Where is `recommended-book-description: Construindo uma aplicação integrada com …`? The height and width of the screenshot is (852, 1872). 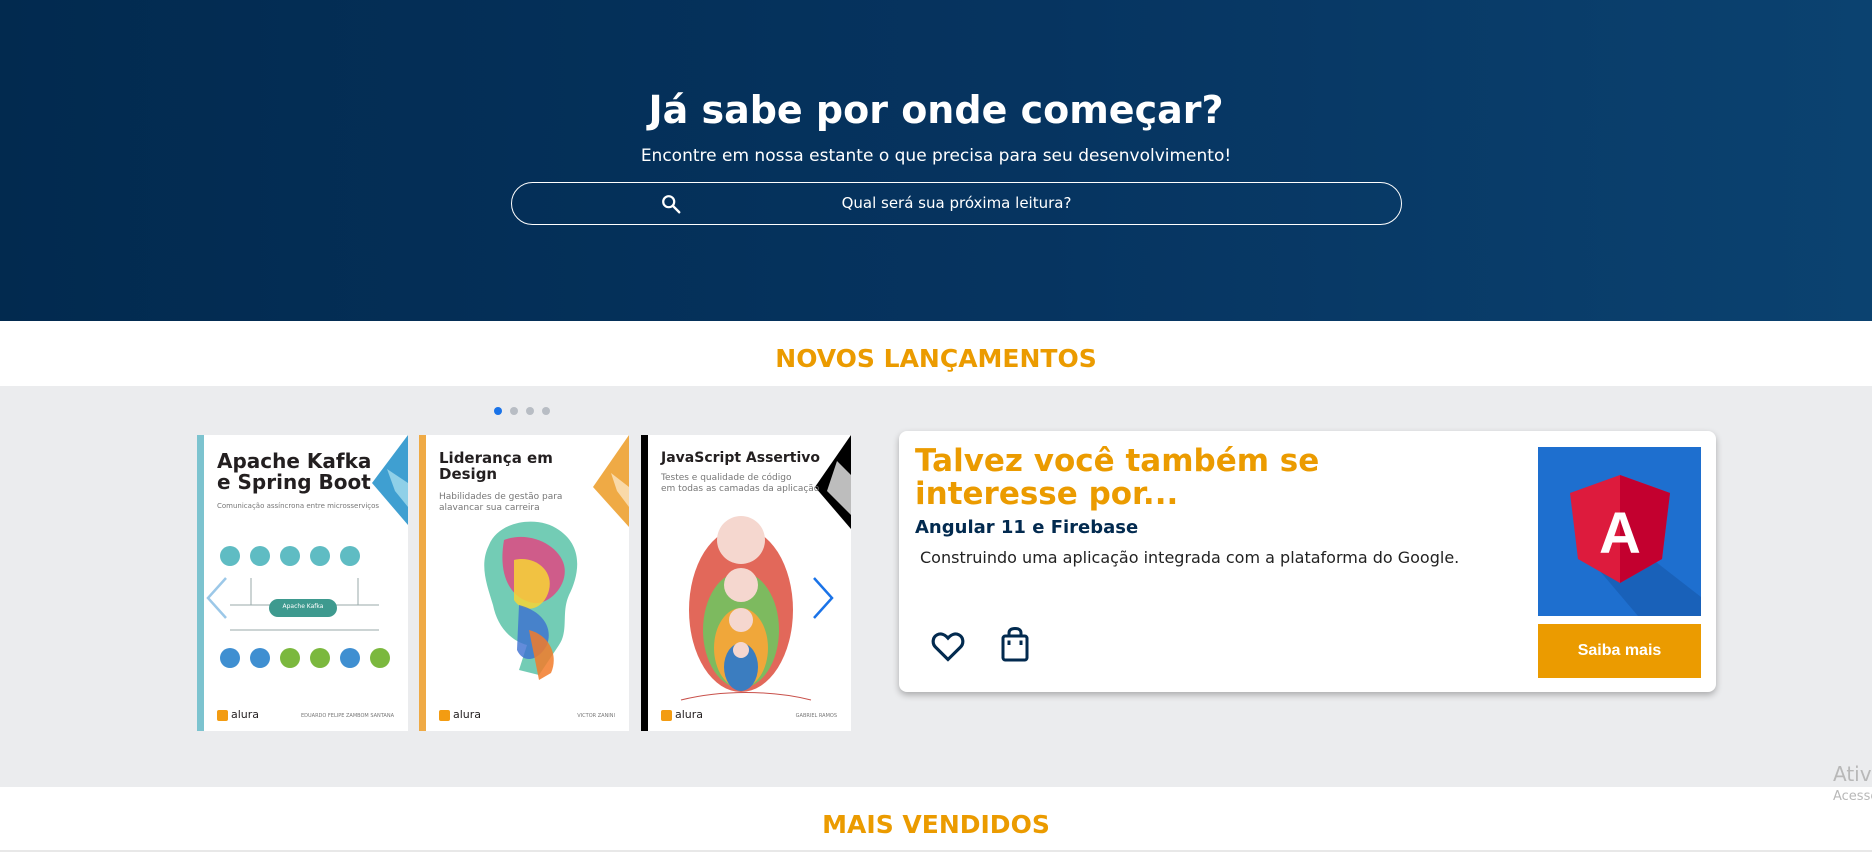
recommended-book-description: Construindo uma aplicação integrada com … is located at coordinates (1190, 557).